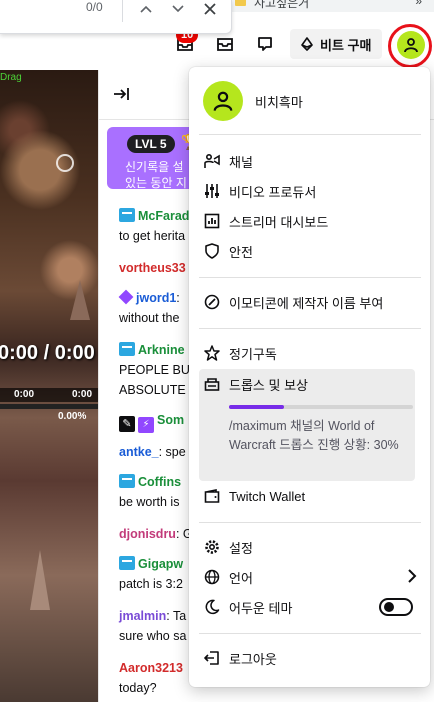  Describe the element at coordinates (153, 636) in the screenshot. I see `chat-message-cont: sure who sa` at that location.